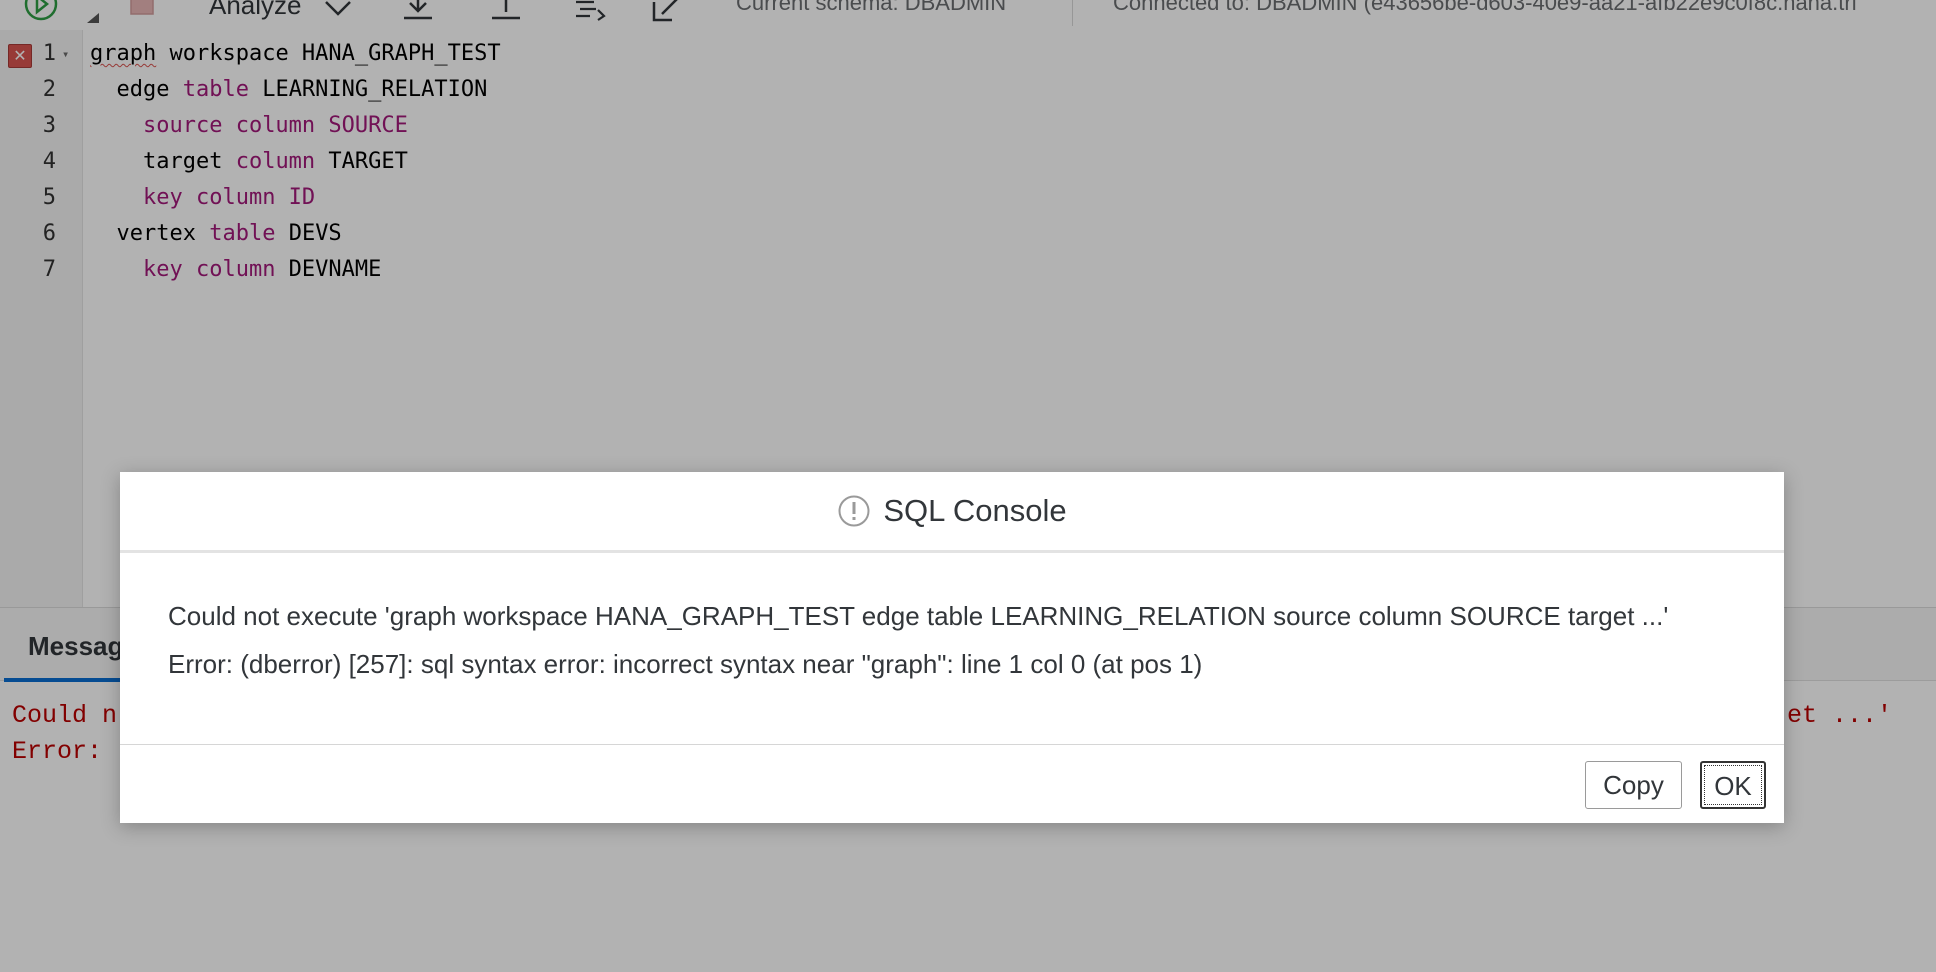 Image resolution: width=1936 pixels, height=972 pixels. I want to click on ok-button: OK, so click(1733, 785).